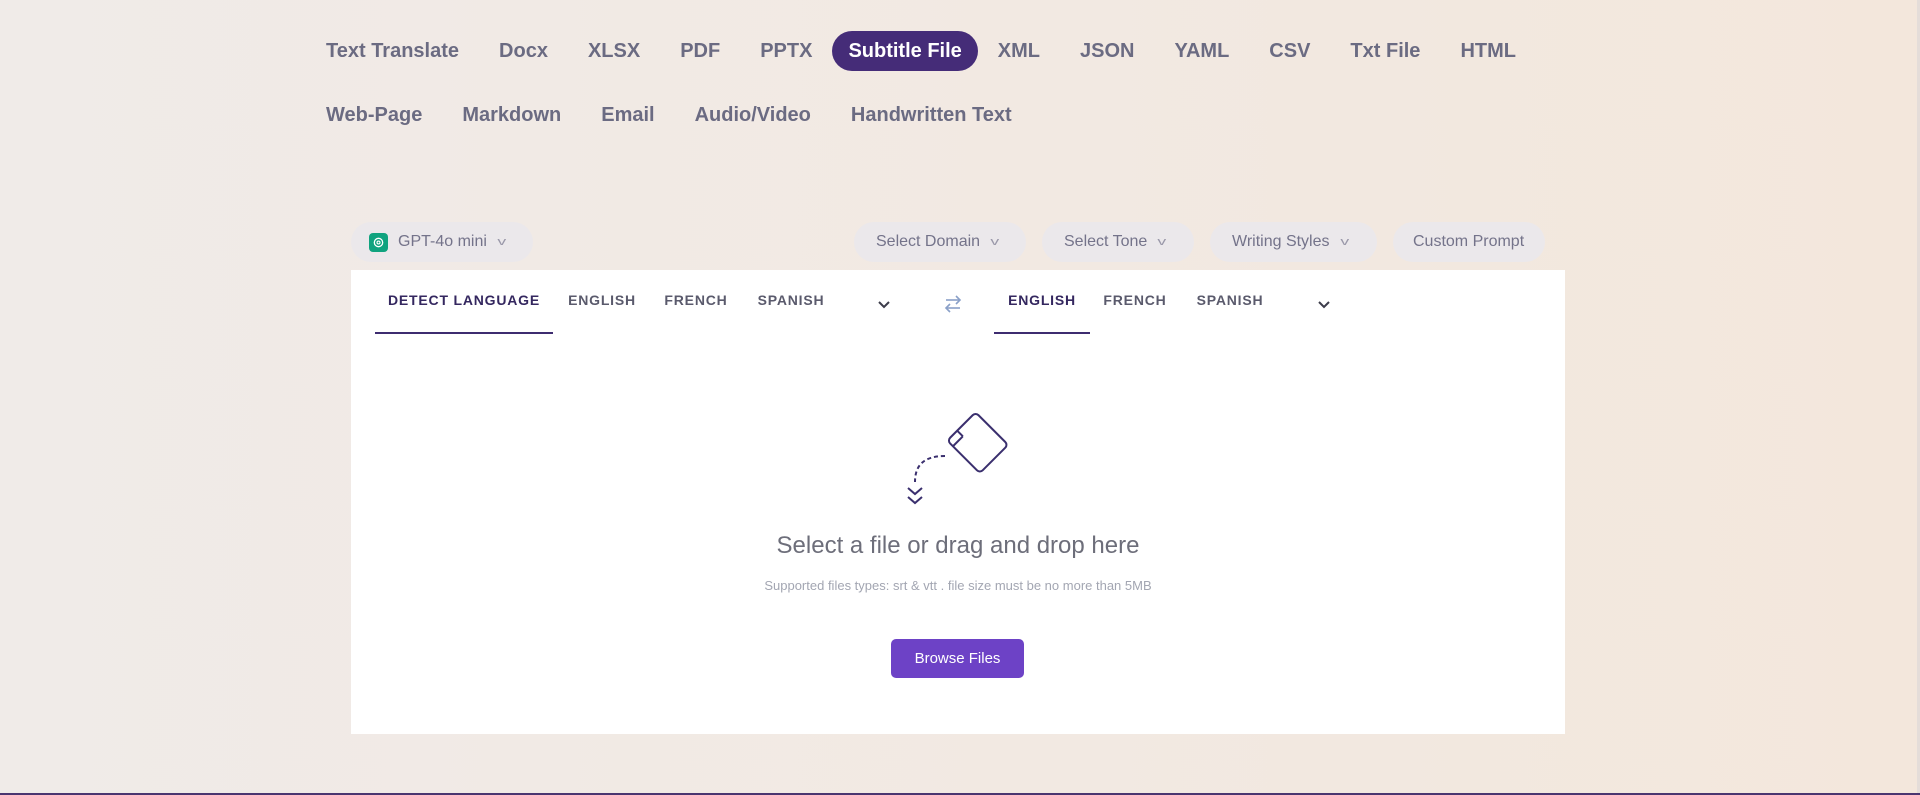 The image size is (1920, 795). I want to click on tab-pptx: PPTX, so click(786, 51).